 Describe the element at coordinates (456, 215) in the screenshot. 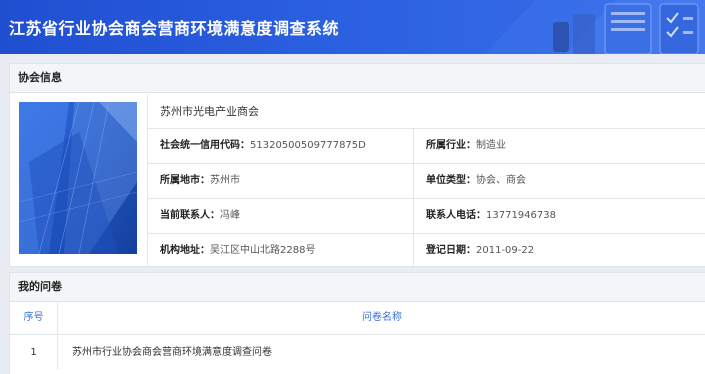

I see `phone-label: 联系人电话：` at that location.